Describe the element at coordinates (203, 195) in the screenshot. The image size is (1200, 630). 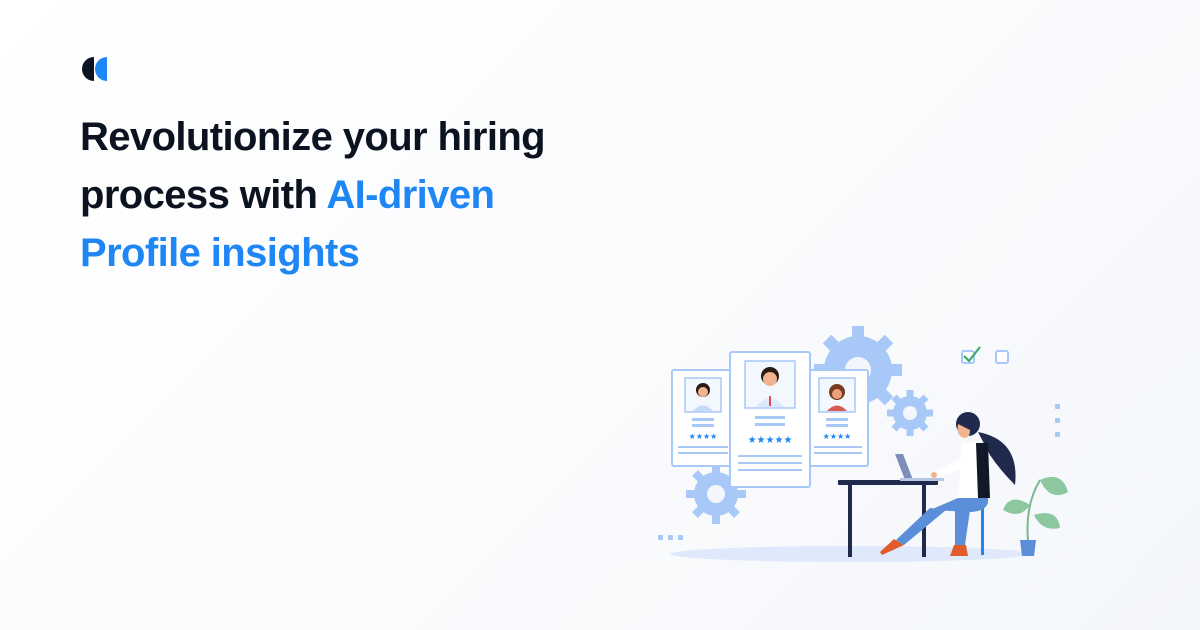
I see `headline-line-2-prefix: process with` at that location.